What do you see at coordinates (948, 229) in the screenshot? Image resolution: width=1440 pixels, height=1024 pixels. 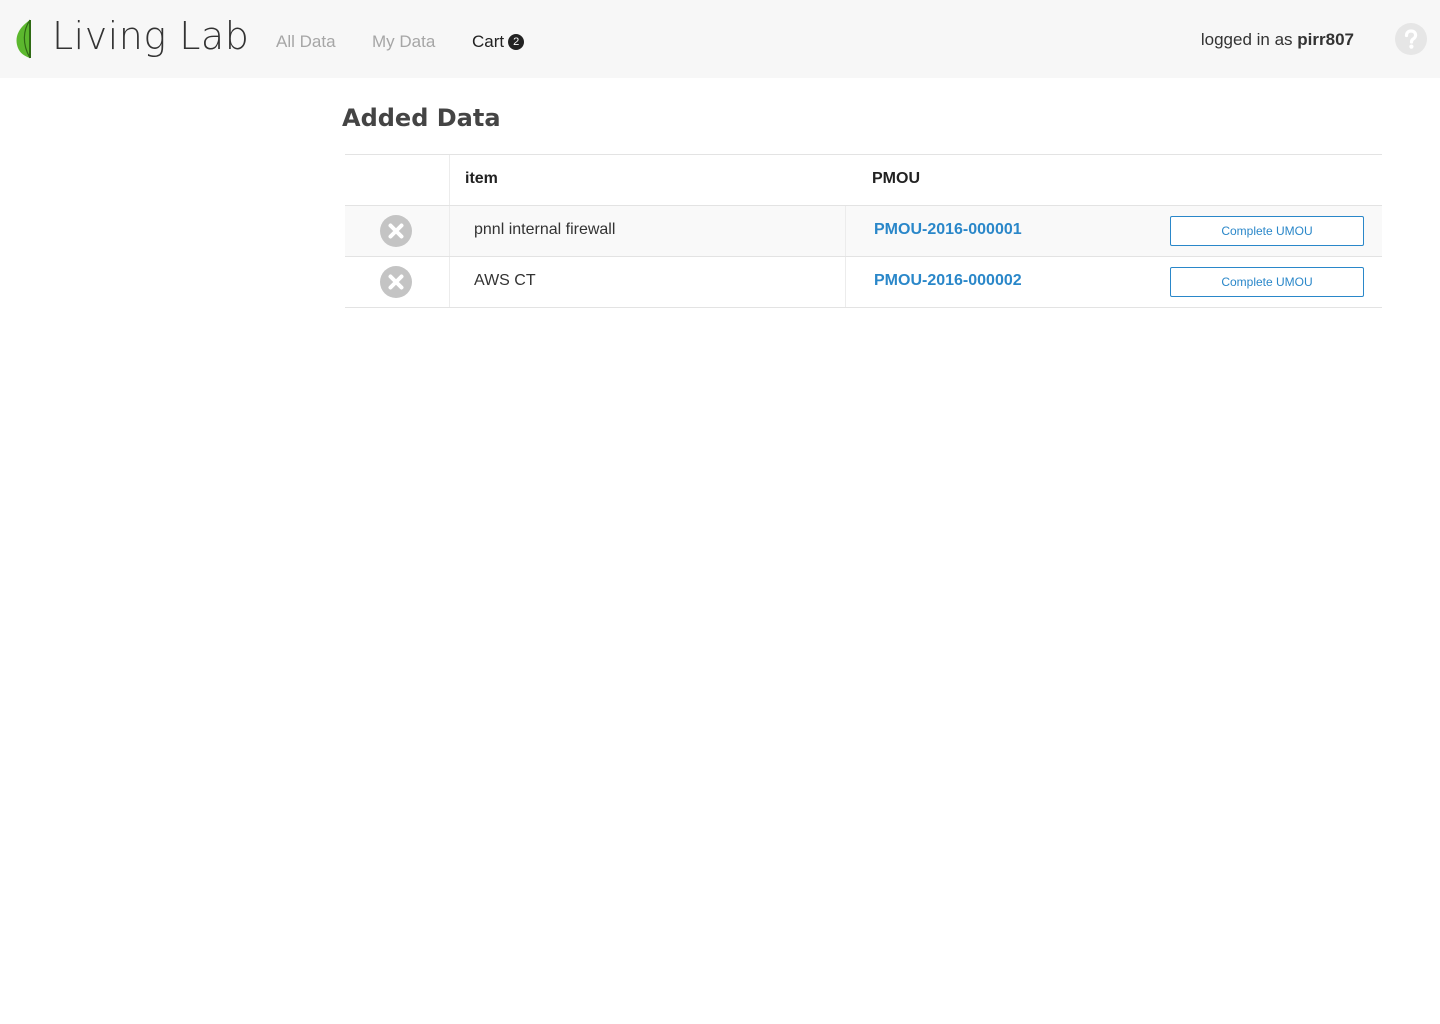 I see `pmou-link: PMOU-2016-000001` at bounding box center [948, 229].